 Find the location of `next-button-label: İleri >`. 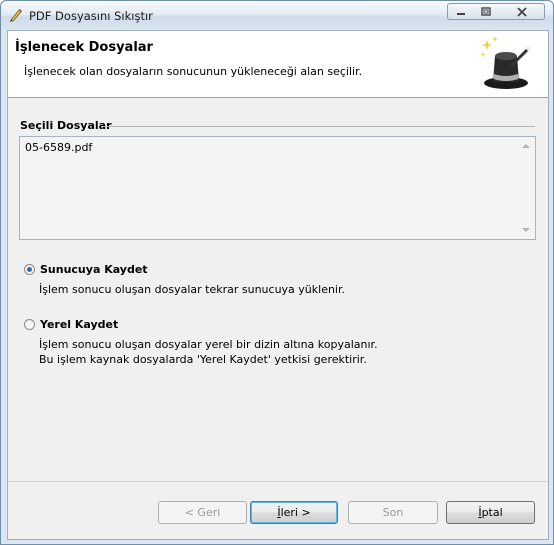

next-button-label: İleri > is located at coordinates (293, 512).